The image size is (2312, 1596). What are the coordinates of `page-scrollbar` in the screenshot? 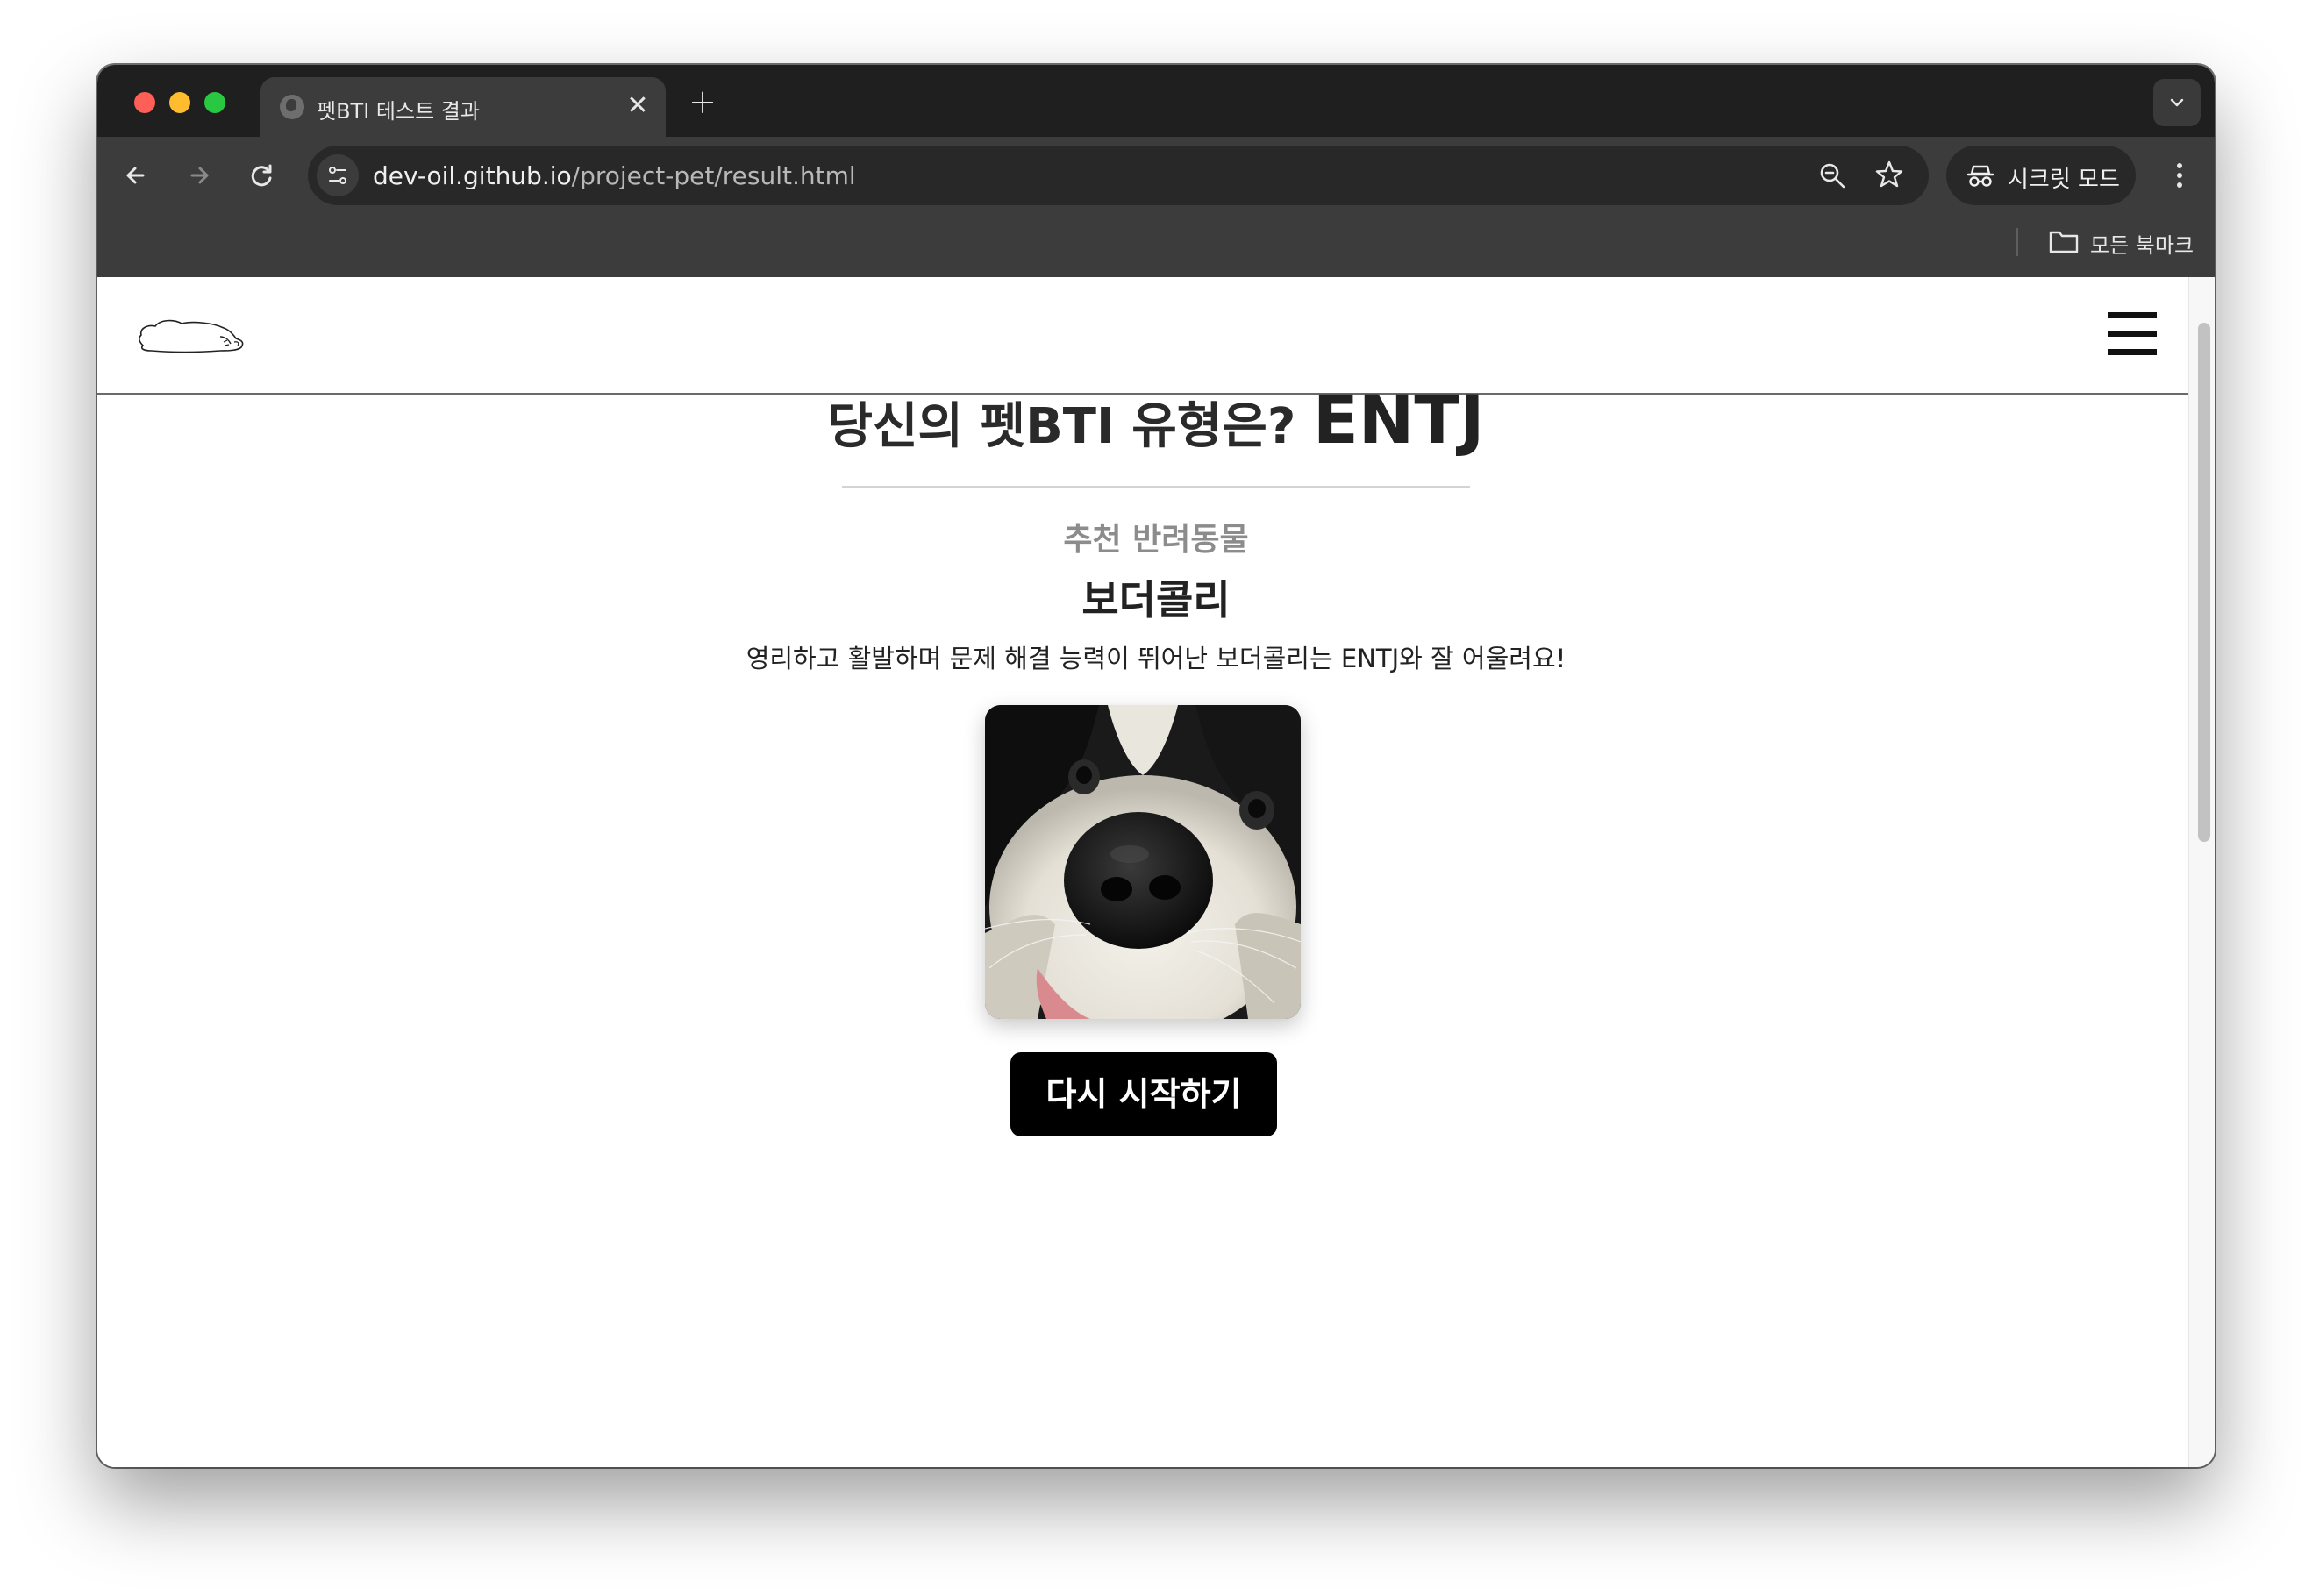 It's located at (2202, 872).